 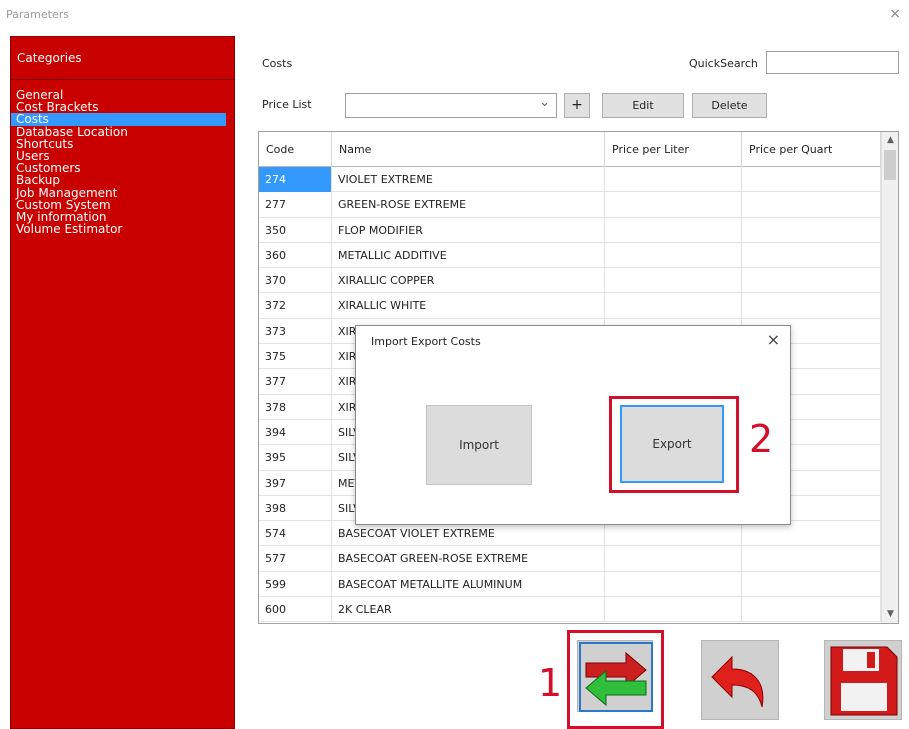 What do you see at coordinates (479, 445) in the screenshot?
I see `import-button: Import` at bounding box center [479, 445].